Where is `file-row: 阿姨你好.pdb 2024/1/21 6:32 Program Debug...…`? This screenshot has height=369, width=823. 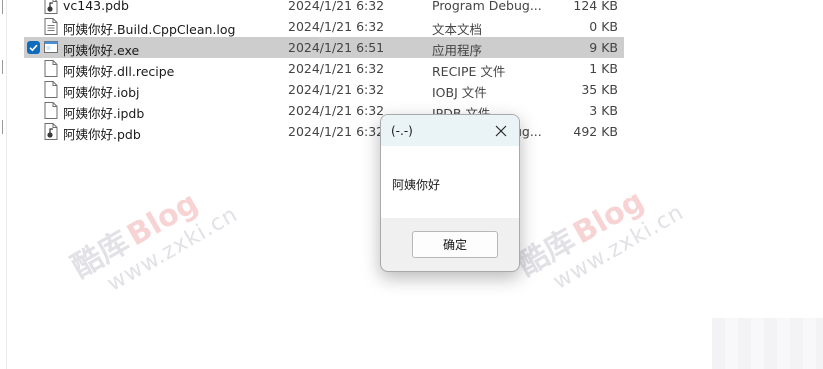
file-row: 阿姨你好.pdb 2024/1/21 6:32 Program Debug...… is located at coordinates (324, 131).